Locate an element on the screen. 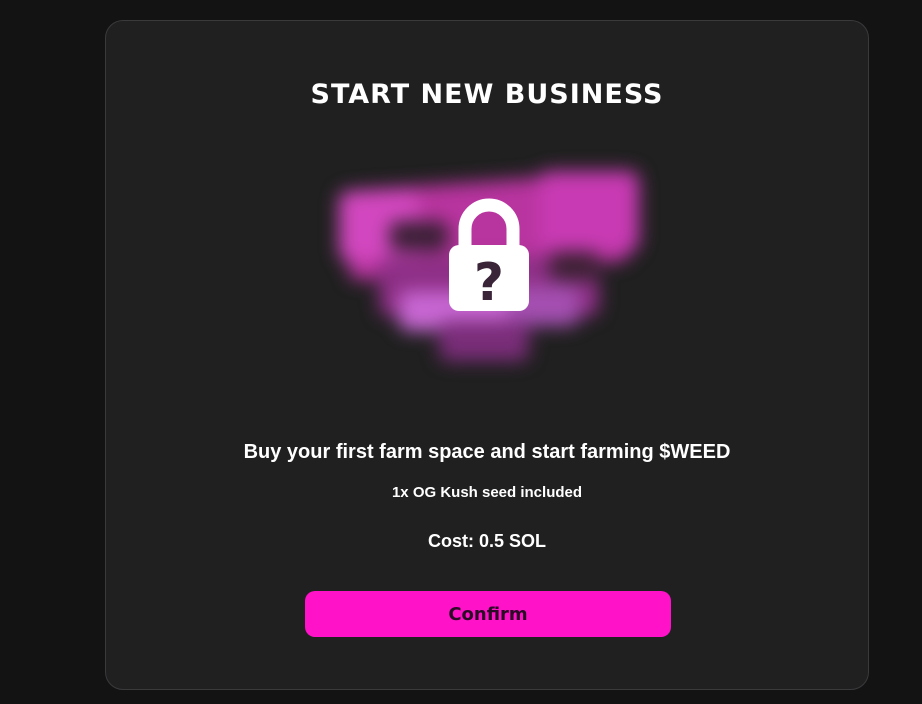 This screenshot has height=704, width=922. question-mark-icon: ? is located at coordinates (489, 283).